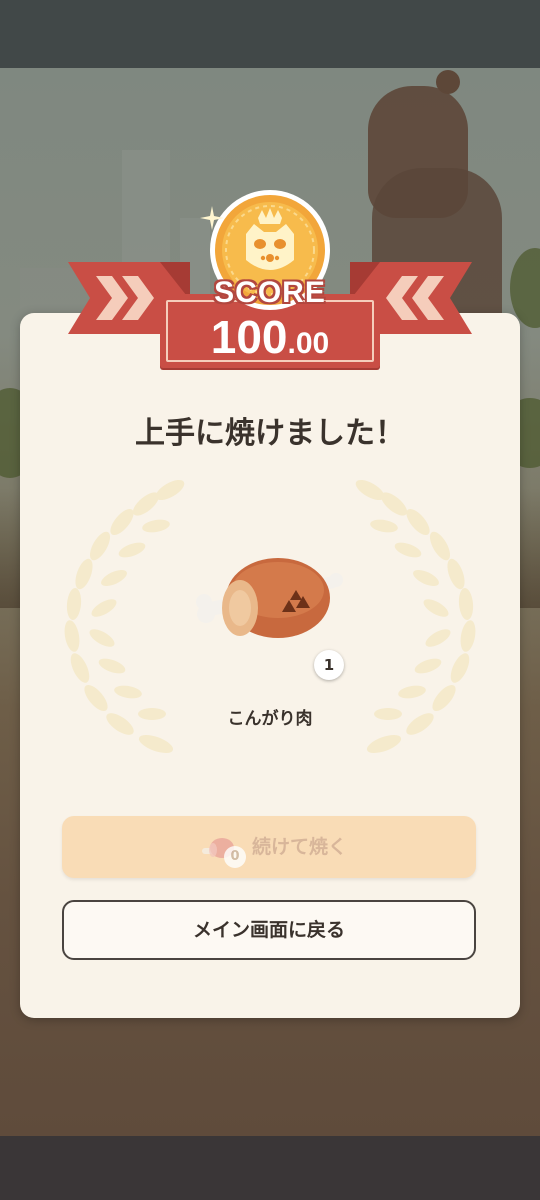  Describe the element at coordinates (300, 847) in the screenshot. I see `continue-grilling-label: 続けて焼く` at that location.